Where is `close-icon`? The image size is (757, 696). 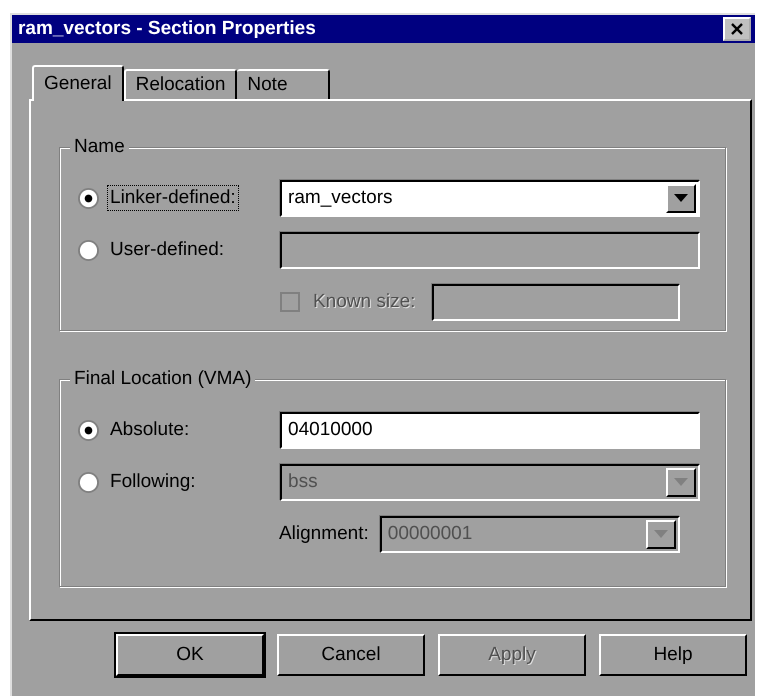
close-icon is located at coordinates (737, 29).